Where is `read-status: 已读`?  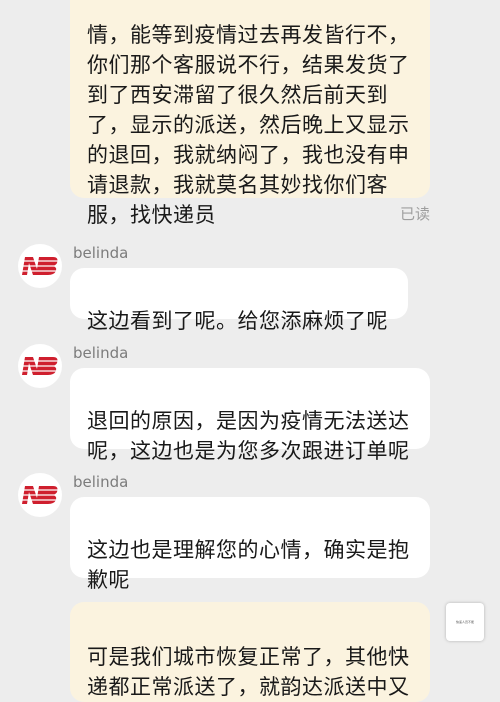 read-status: 已读 is located at coordinates (414, 214).